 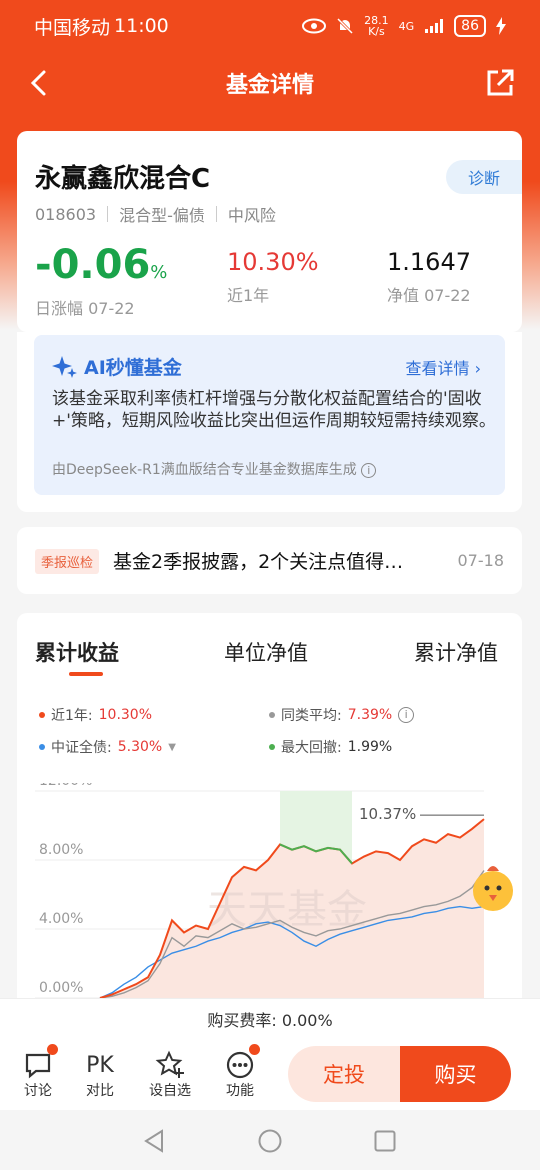 What do you see at coordinates (67, 561) in the screenshot?
I see `news-tag: 季报巡检` at bounding box center [67, 561].